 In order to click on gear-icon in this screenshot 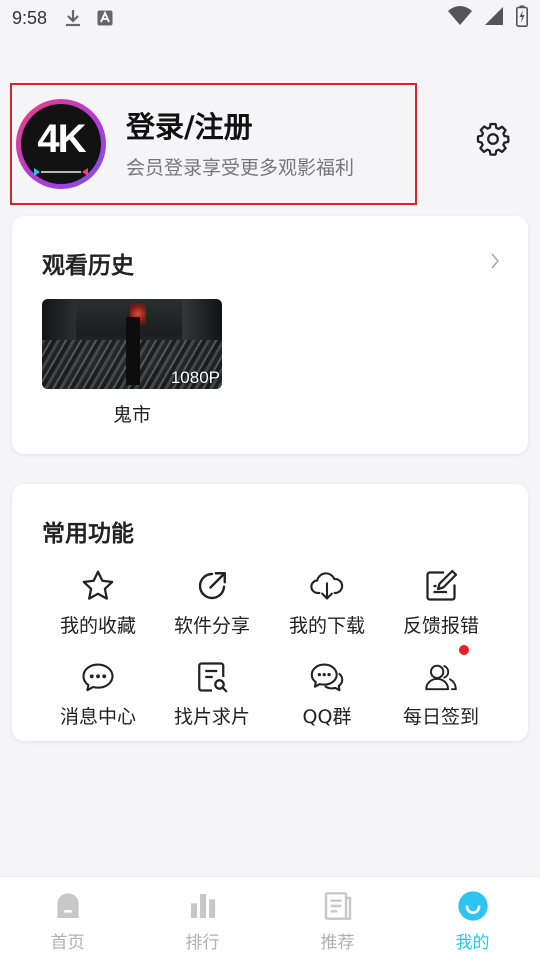, I will do `click(493, 141)`.